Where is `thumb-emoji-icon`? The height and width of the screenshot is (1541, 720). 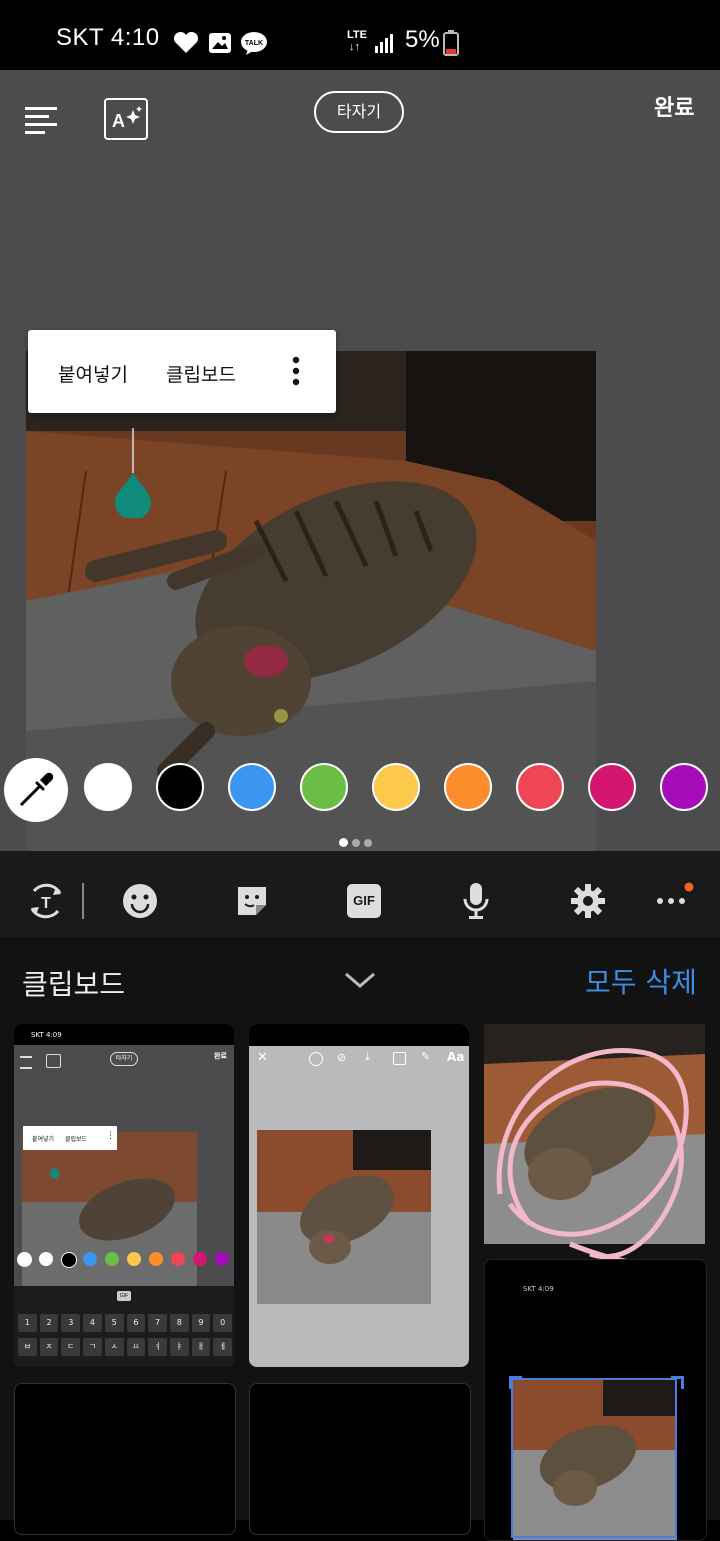
thumb-emoji-icon is located at coordinates (316, 1059).